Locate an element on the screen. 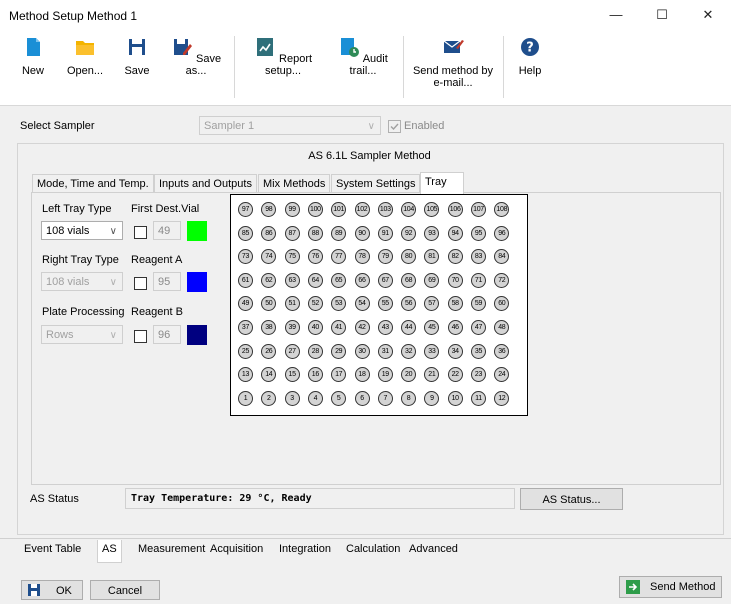 The width and height of the screenshot is (731, 604). send-method-button: Send Method is located at coordinates (670, 587).